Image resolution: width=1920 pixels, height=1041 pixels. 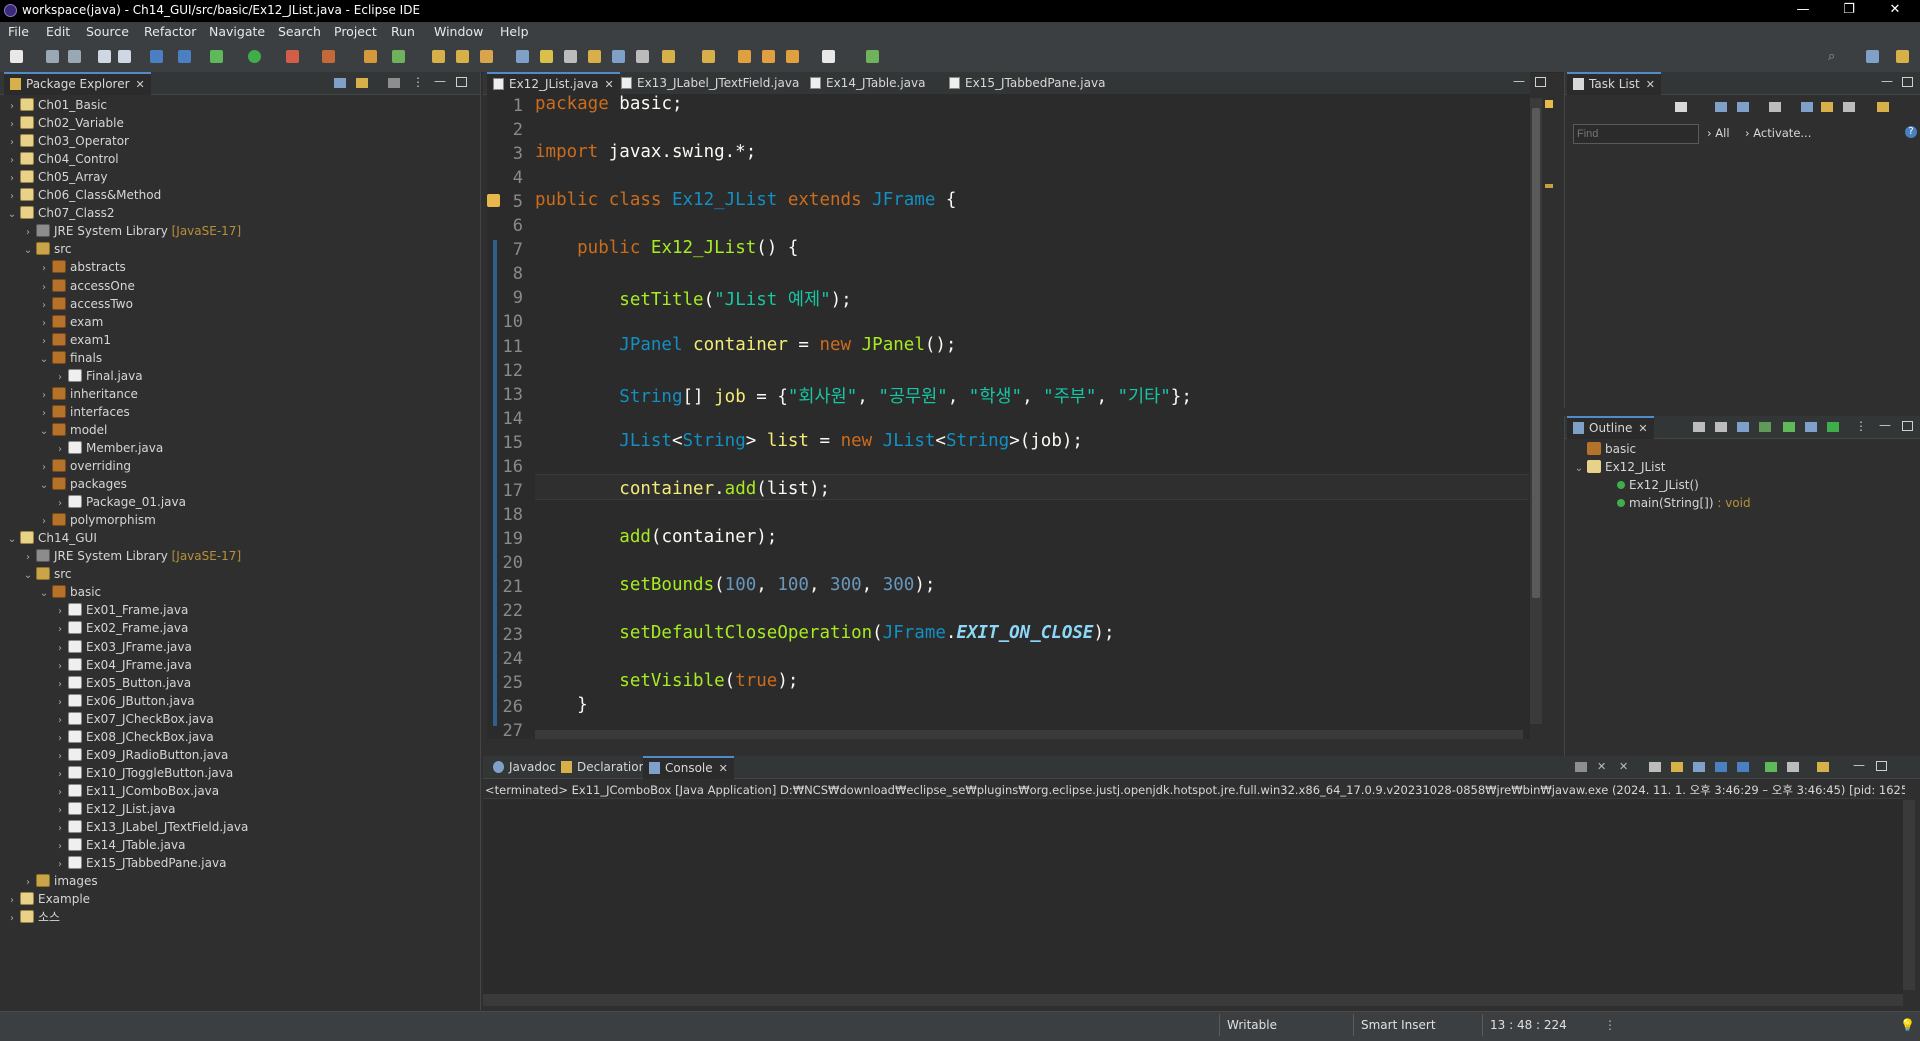 I want to click on filter-icon, so click(x=394, y=83).